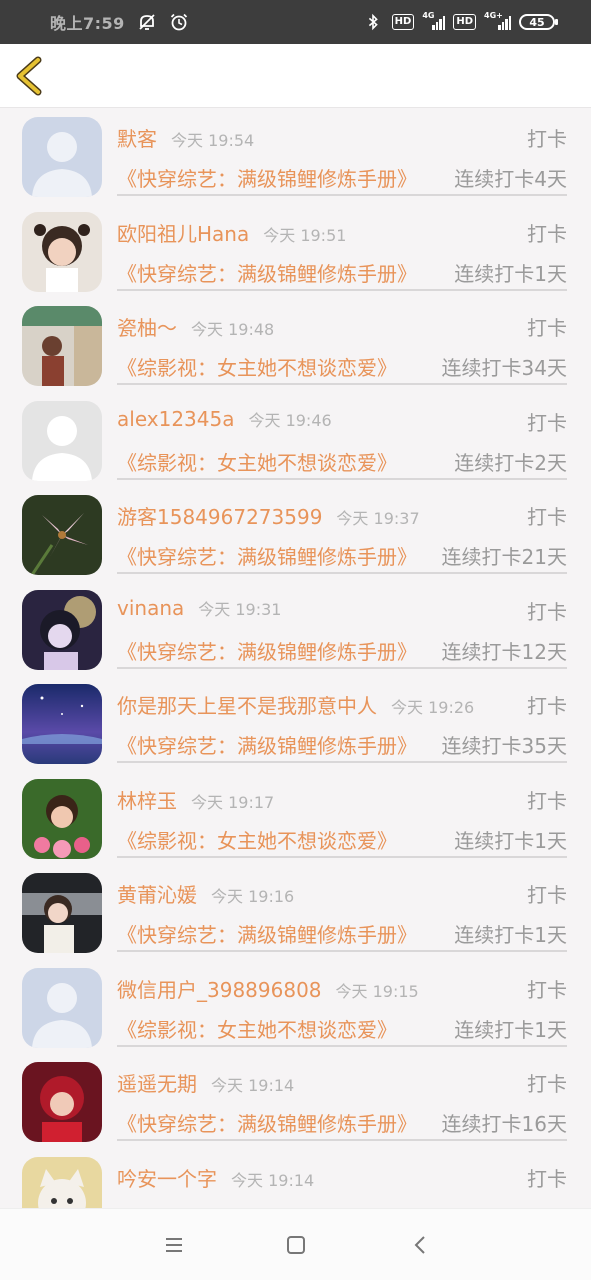 This screenshot has width=591, height=1280. I want to click on home-square-icon, so click(296, 1245).